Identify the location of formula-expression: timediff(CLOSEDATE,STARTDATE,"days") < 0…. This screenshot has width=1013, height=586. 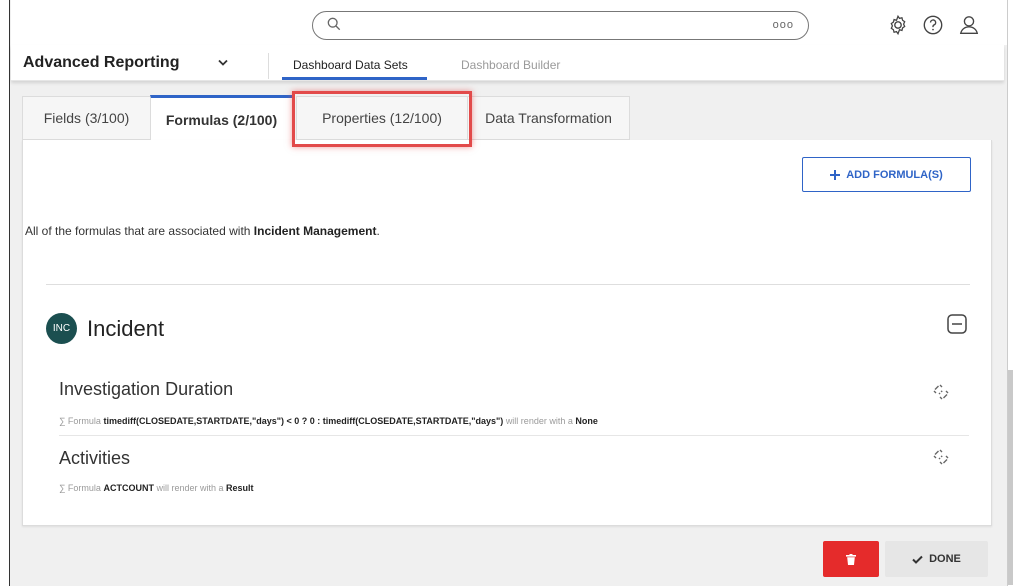
(303, 421).